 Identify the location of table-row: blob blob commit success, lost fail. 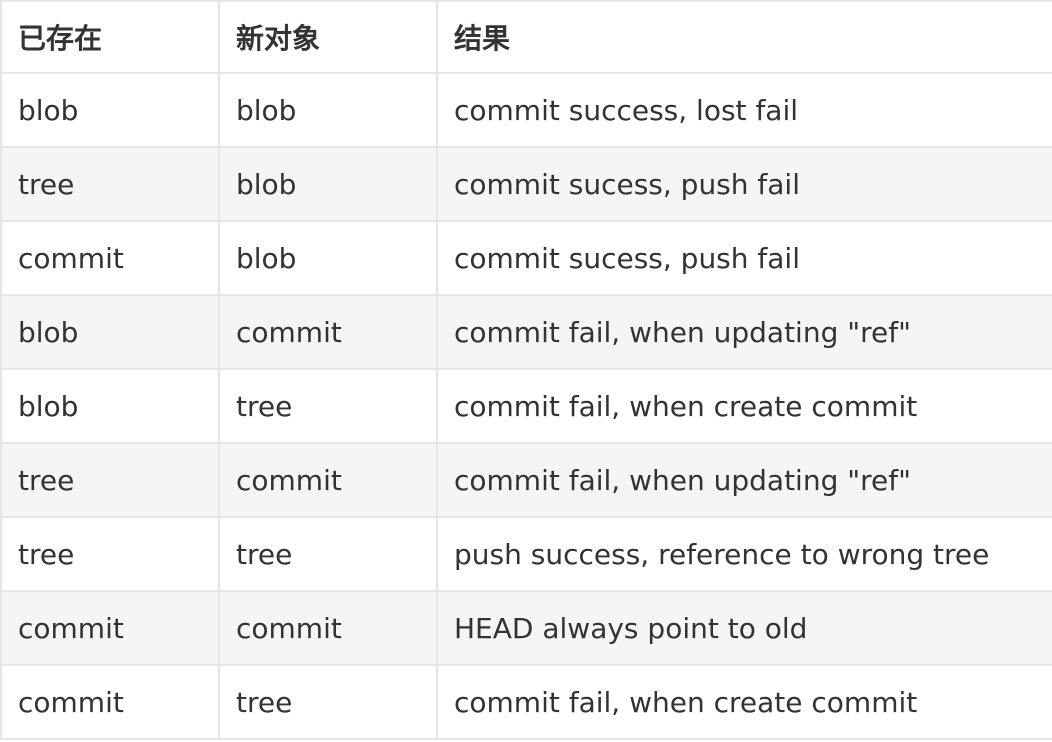
(526, 110).